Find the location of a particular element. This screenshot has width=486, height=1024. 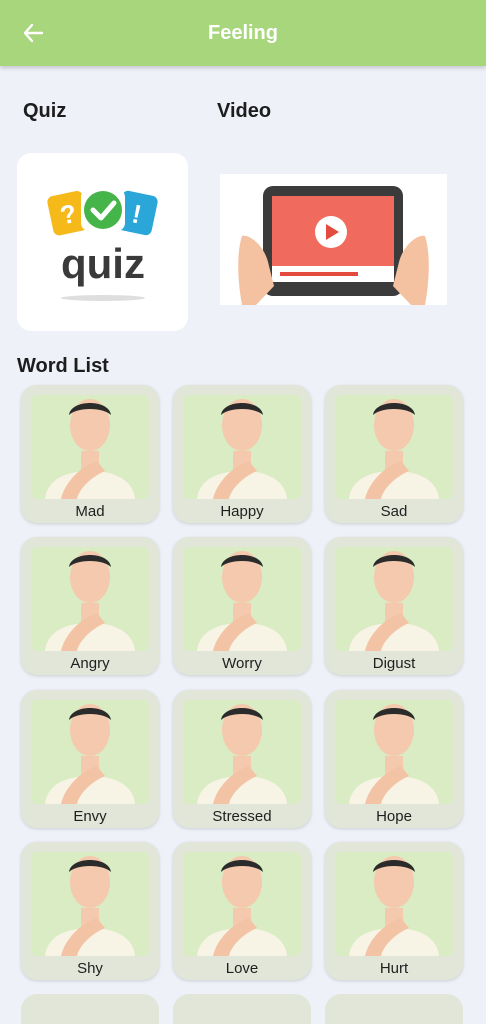

video-section-label: Video is located at coordinates (244, 111).